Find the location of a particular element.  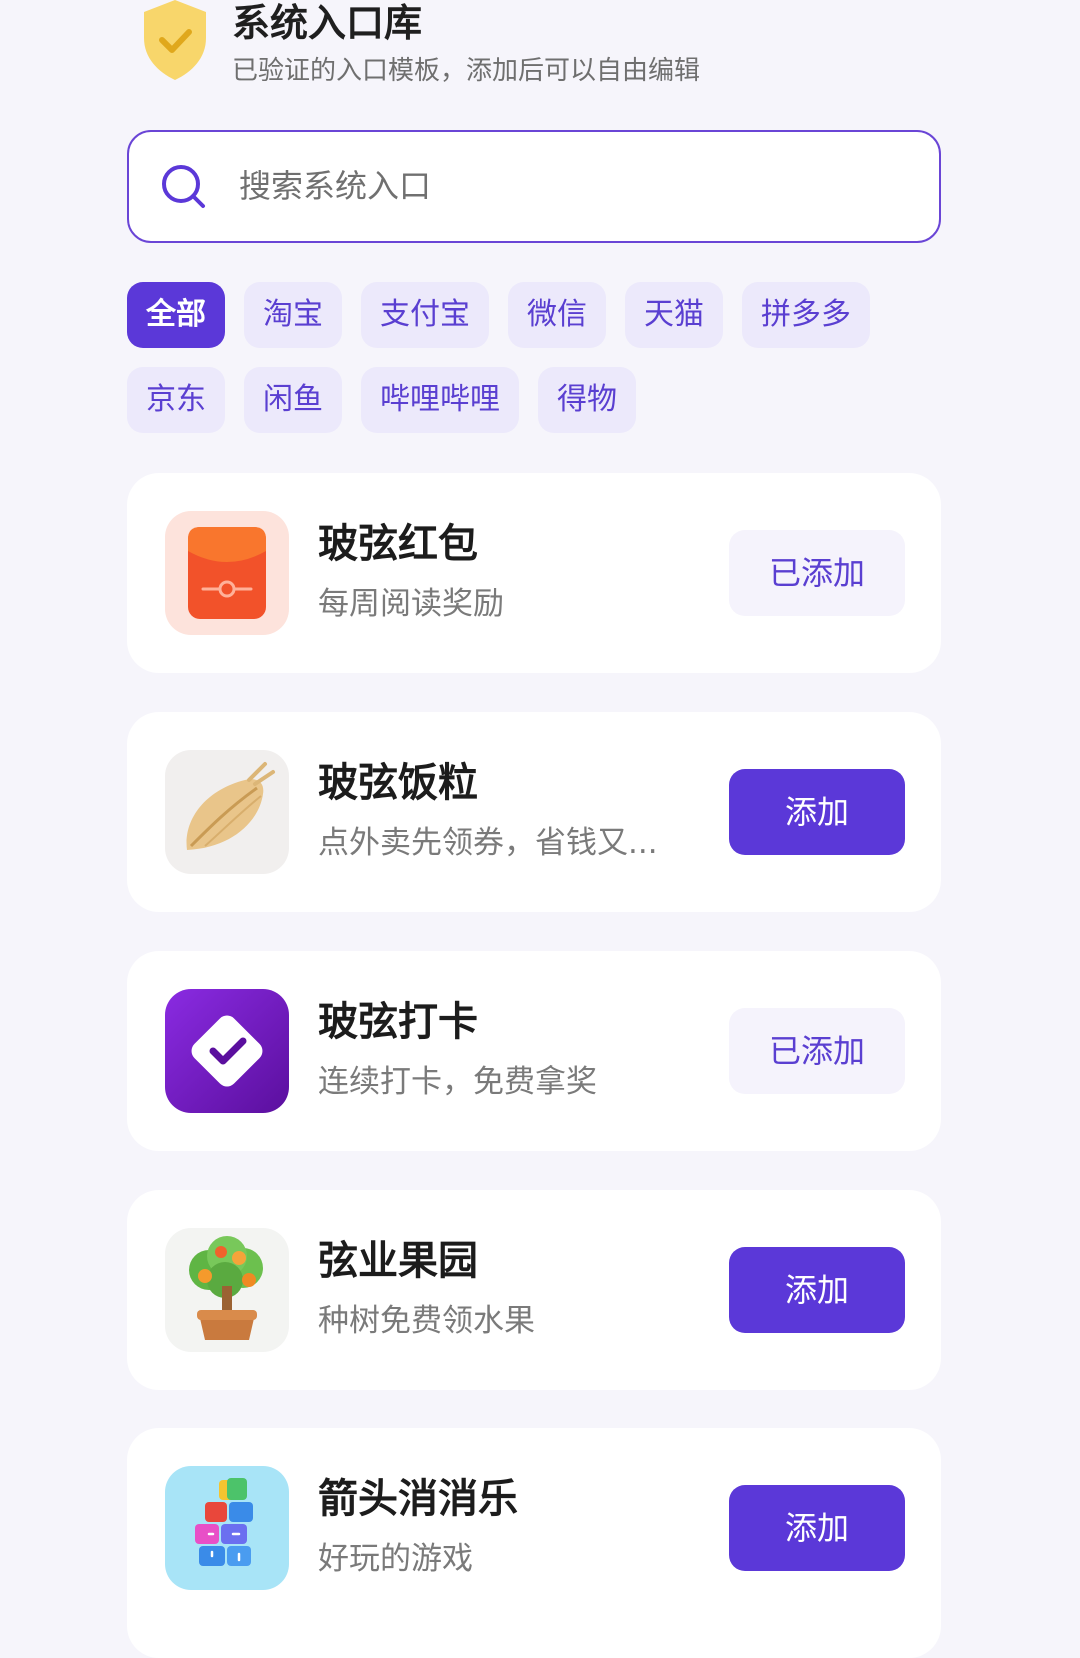

chip-alipay: 支付宝 is located at coordinates (425, 315).